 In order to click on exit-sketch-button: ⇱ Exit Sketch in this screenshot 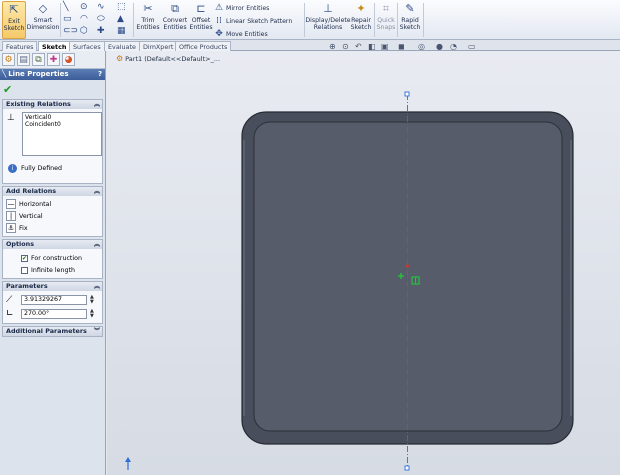, I will do `click(14, 20)`.